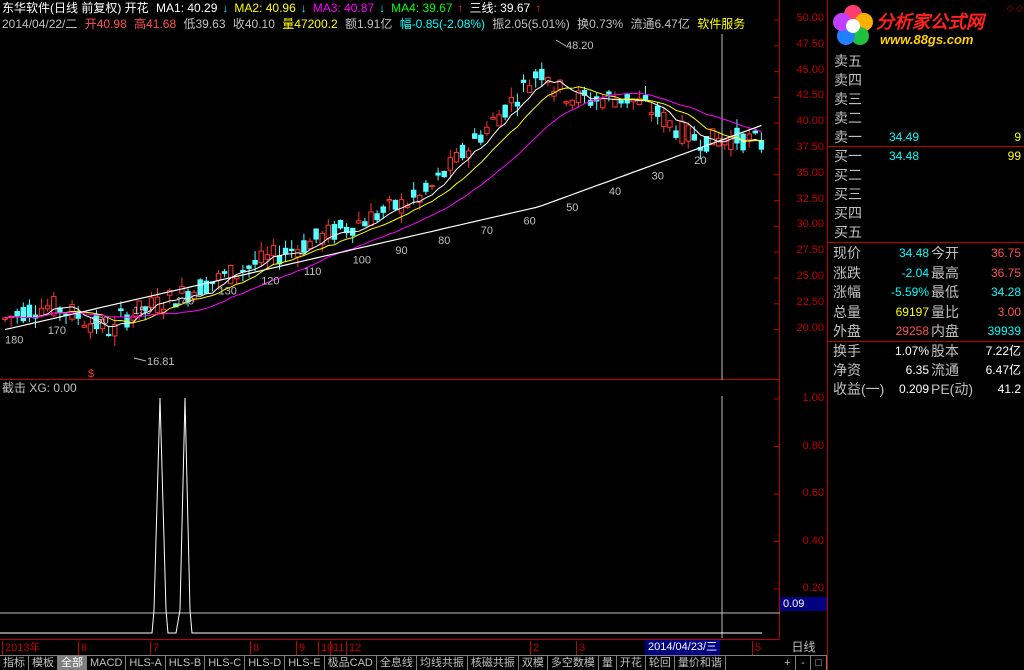 The image size is (1024, 670). What do you see at coordinates (631, 663) in the screenshot?
I see `indicator-tab: 开花` at bounding box center [631, 663].